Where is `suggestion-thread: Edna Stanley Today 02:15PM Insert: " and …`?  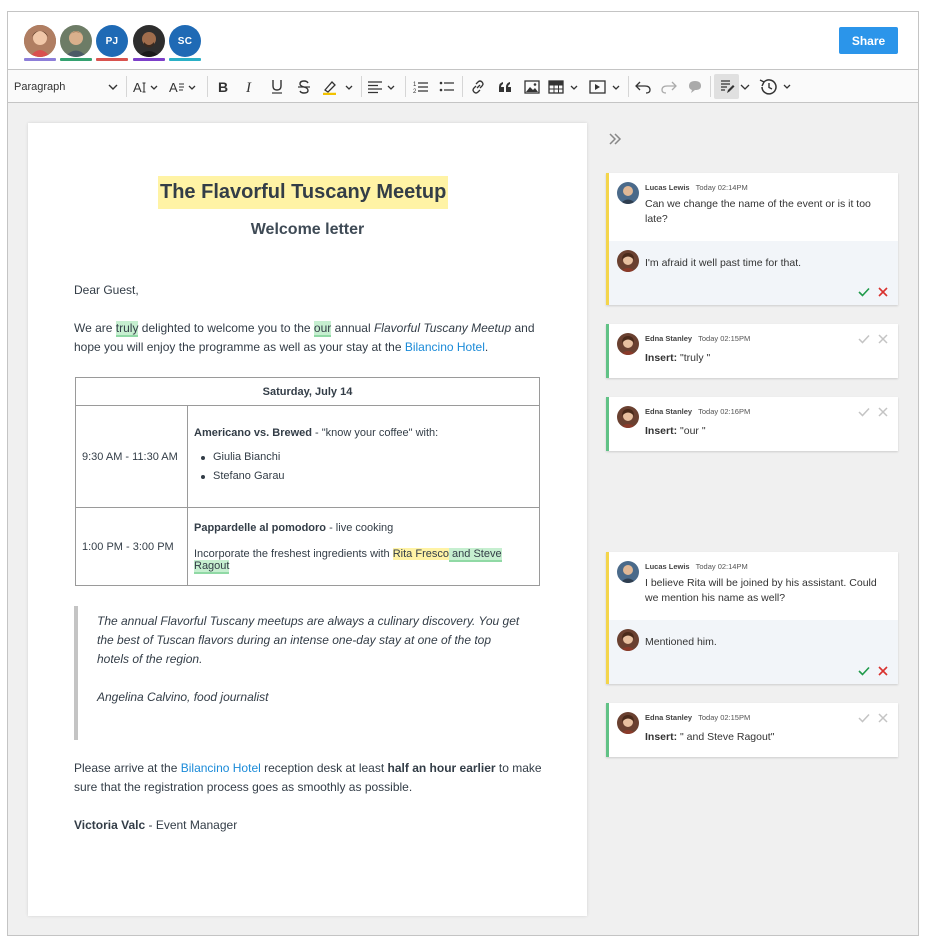 suggestion-thread: Edna Stanley Today 02:15PM Insert: " and … is located at coordinates (752, 730).